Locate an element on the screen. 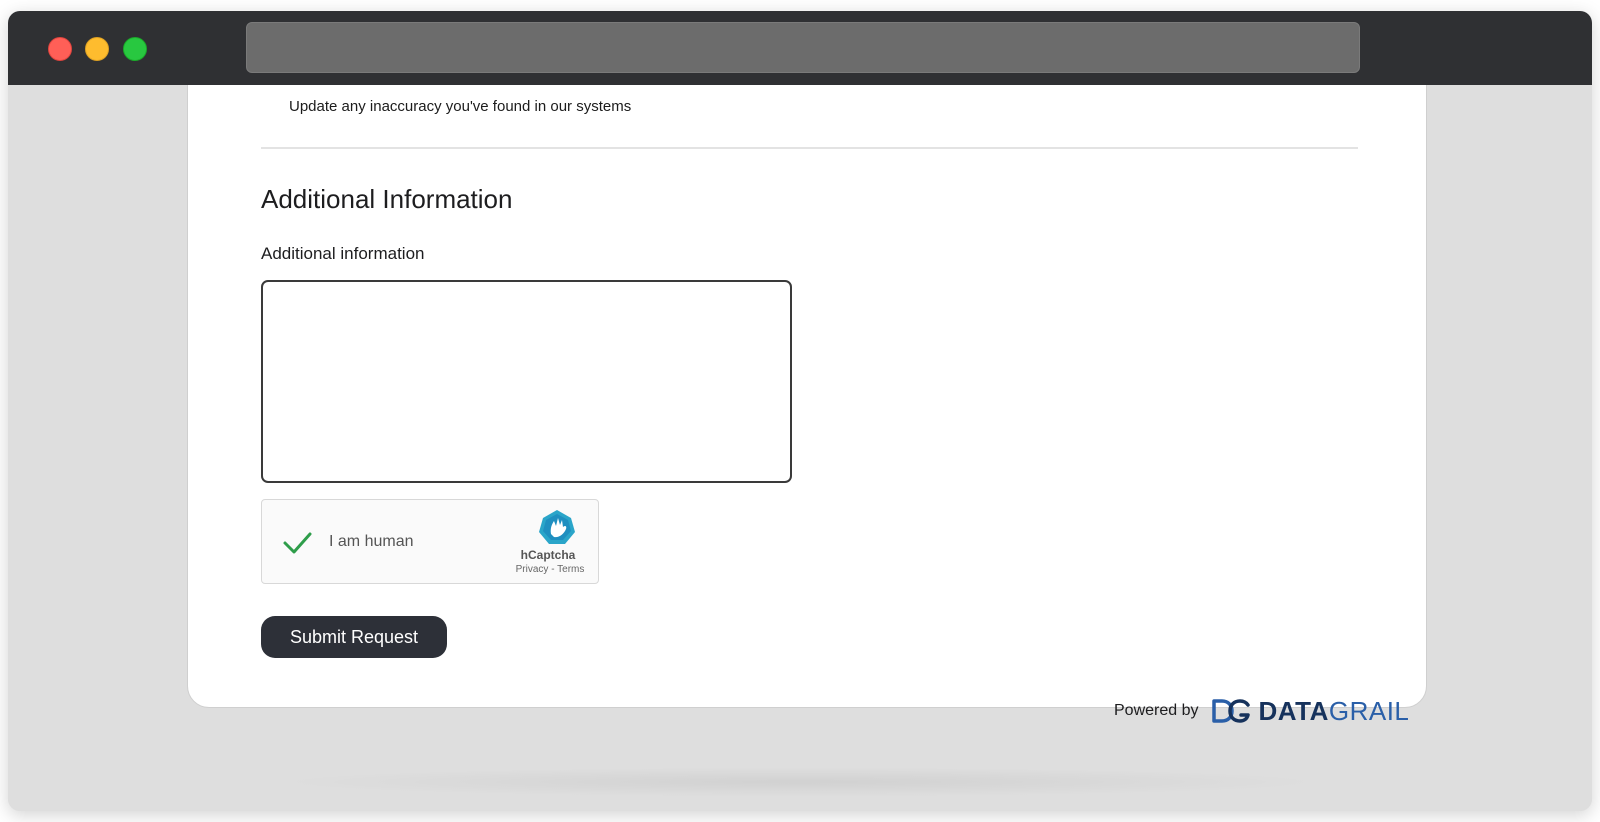 The width and height of the screenshot is (1600, 822). checkmark-icon is located at coordinates (297, 543).